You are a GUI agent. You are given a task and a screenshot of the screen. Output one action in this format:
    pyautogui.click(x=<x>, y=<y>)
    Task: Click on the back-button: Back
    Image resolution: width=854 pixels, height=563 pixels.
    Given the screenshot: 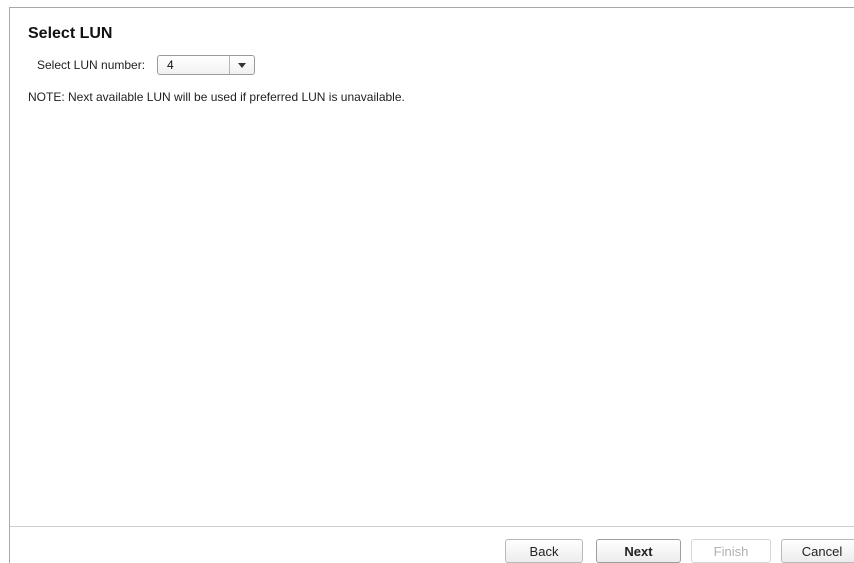 What is the action you would take?
    pyautogui.click(x=544, y=551)
    